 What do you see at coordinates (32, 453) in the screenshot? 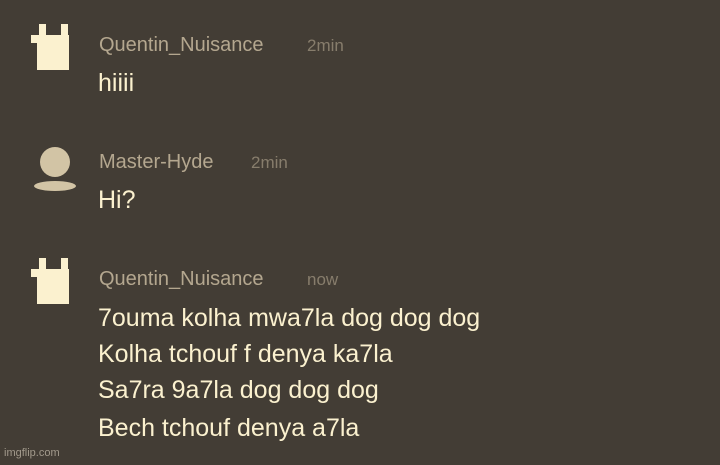
I see `watermark: imgflip.com` at bounding box center [32, 453].